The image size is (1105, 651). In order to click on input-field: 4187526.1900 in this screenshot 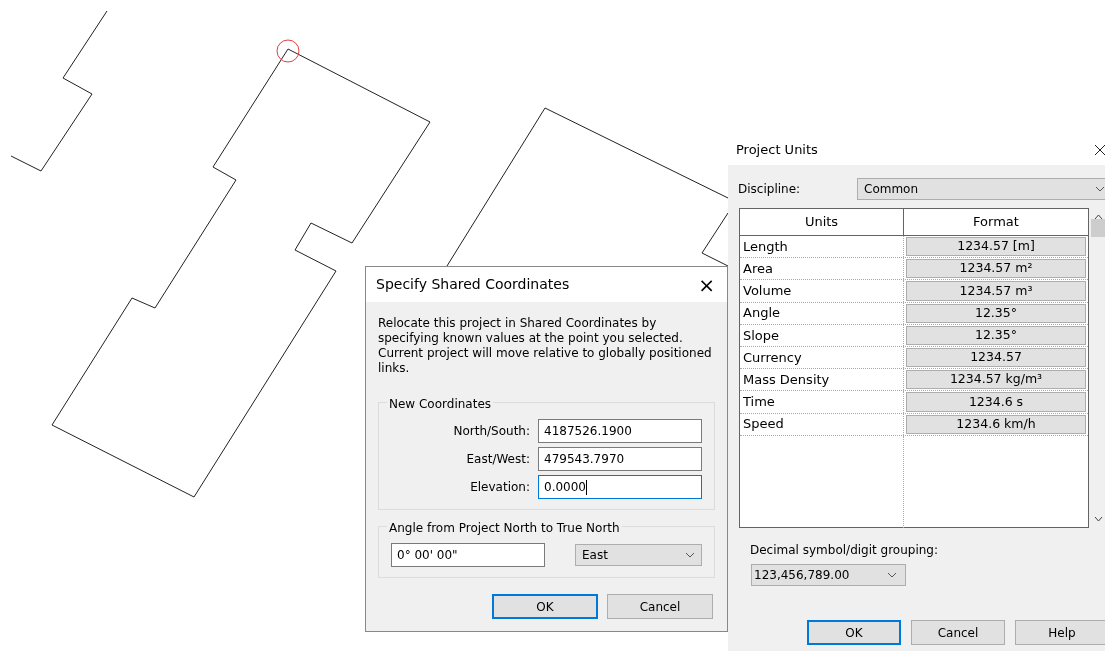, I will do `click(620, 431)`.